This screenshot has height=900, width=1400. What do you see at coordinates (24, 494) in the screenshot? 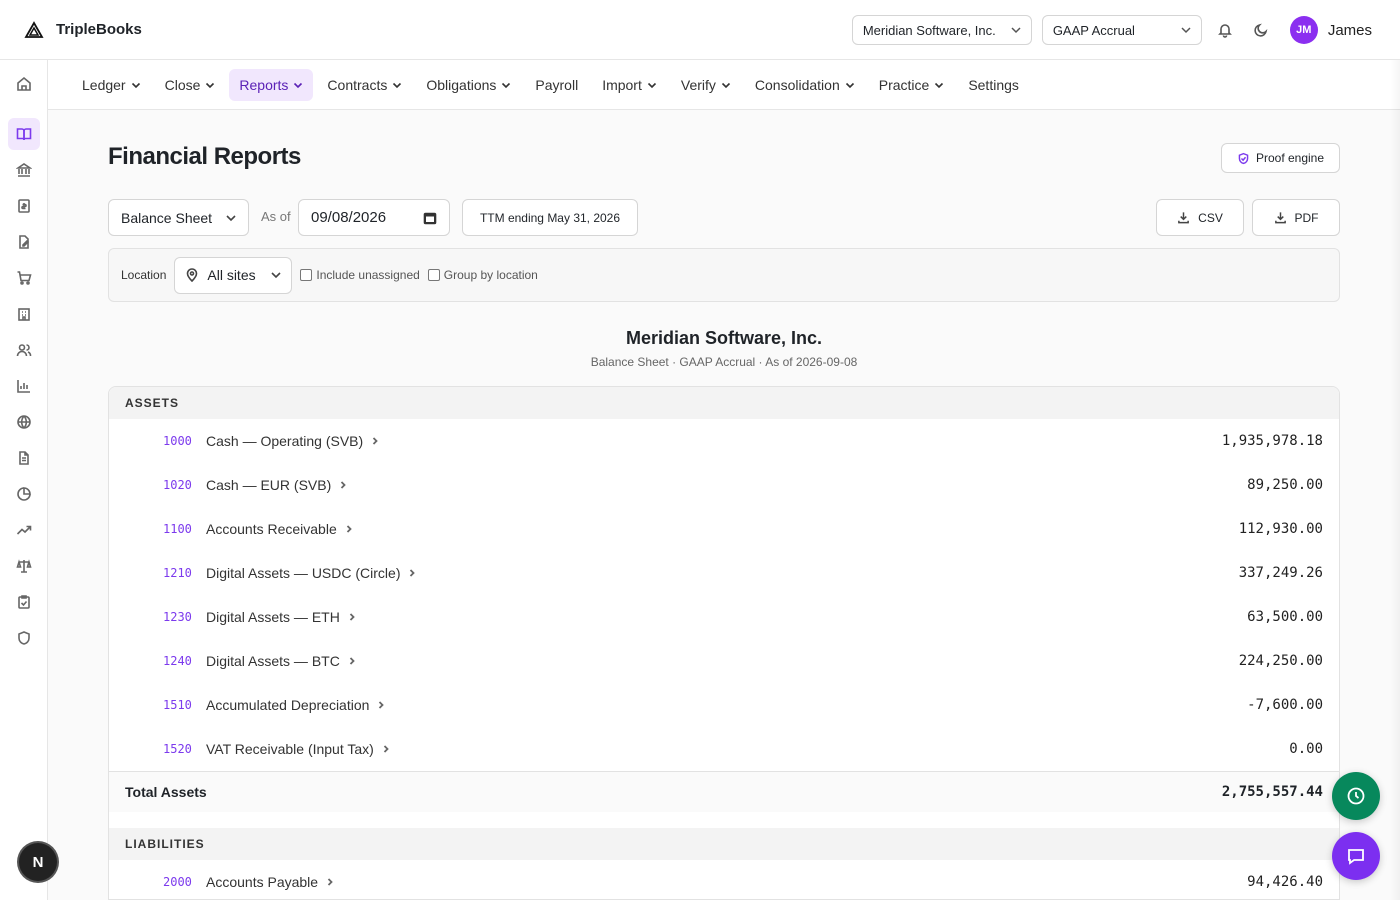
I see `sidebar-allocation` at bounding box center [24, 494].